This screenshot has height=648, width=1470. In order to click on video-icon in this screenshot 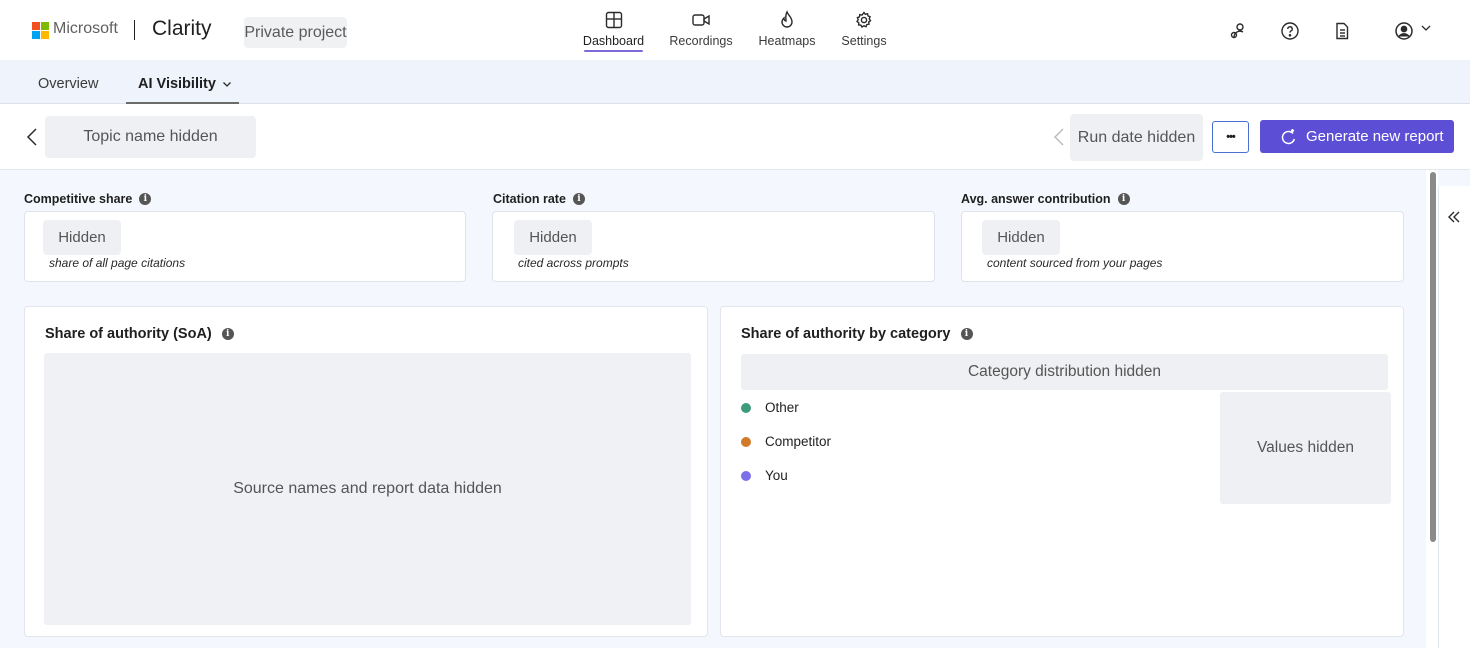, I will do `click(701, 20)`.